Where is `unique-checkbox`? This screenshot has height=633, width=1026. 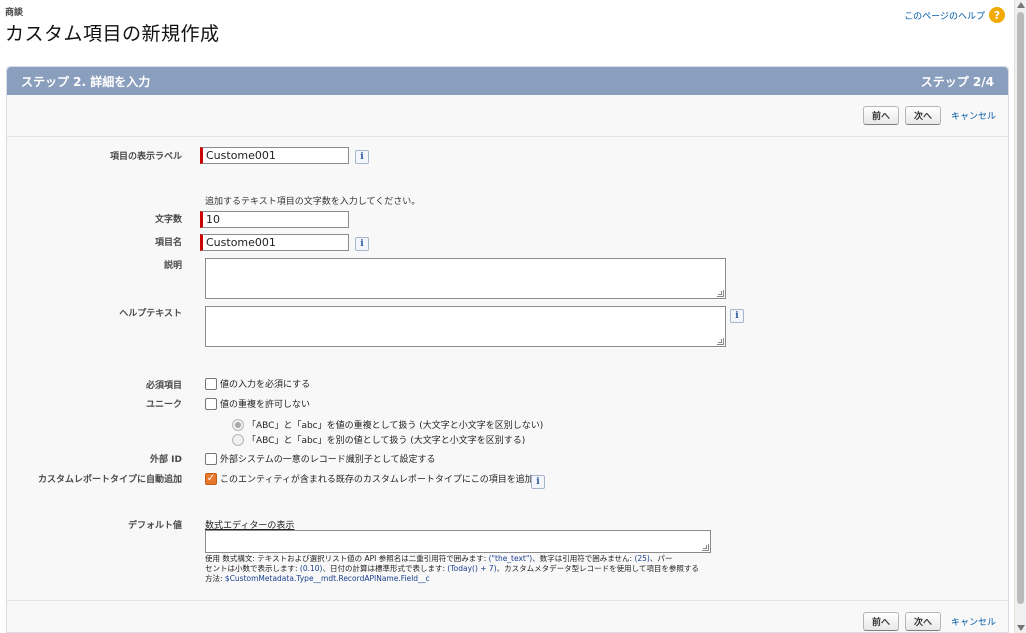 unique-checkbox is located at coordinates (211, 403).